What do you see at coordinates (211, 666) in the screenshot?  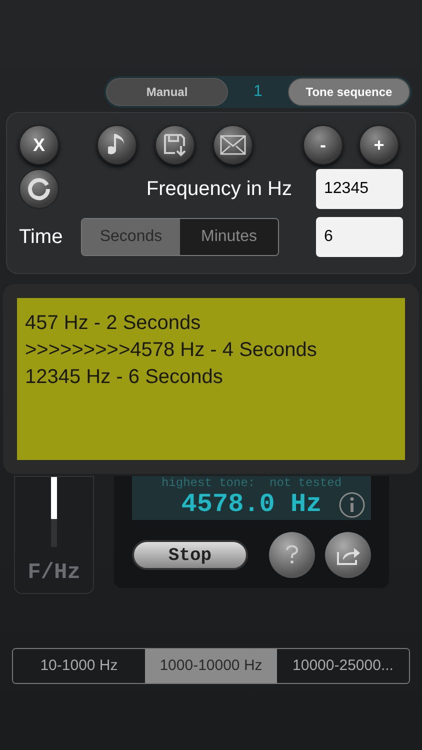 I see `range-tab: 1000-10000 Hz` at bounding box center [211, 666].